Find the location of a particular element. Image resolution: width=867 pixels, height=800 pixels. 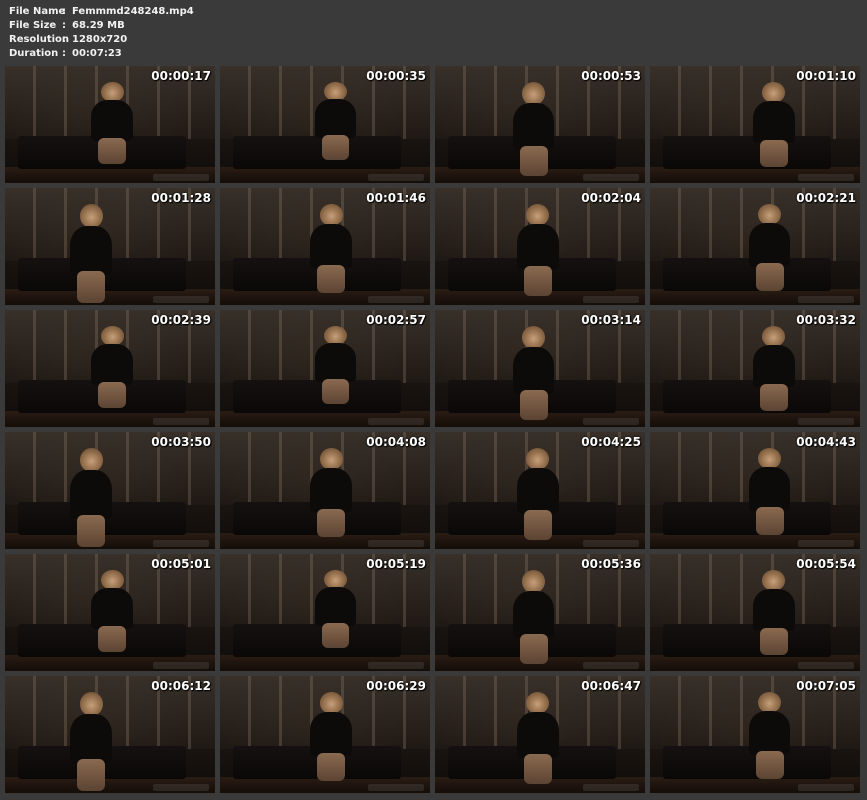

timestamp-label: 00:05:19 is located at coordinates (396, 564).